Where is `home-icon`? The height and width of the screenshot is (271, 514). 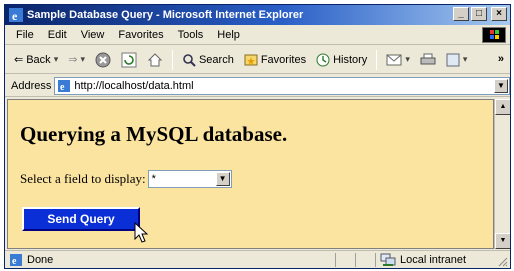
home-icon is located at coordinates (155, 59).